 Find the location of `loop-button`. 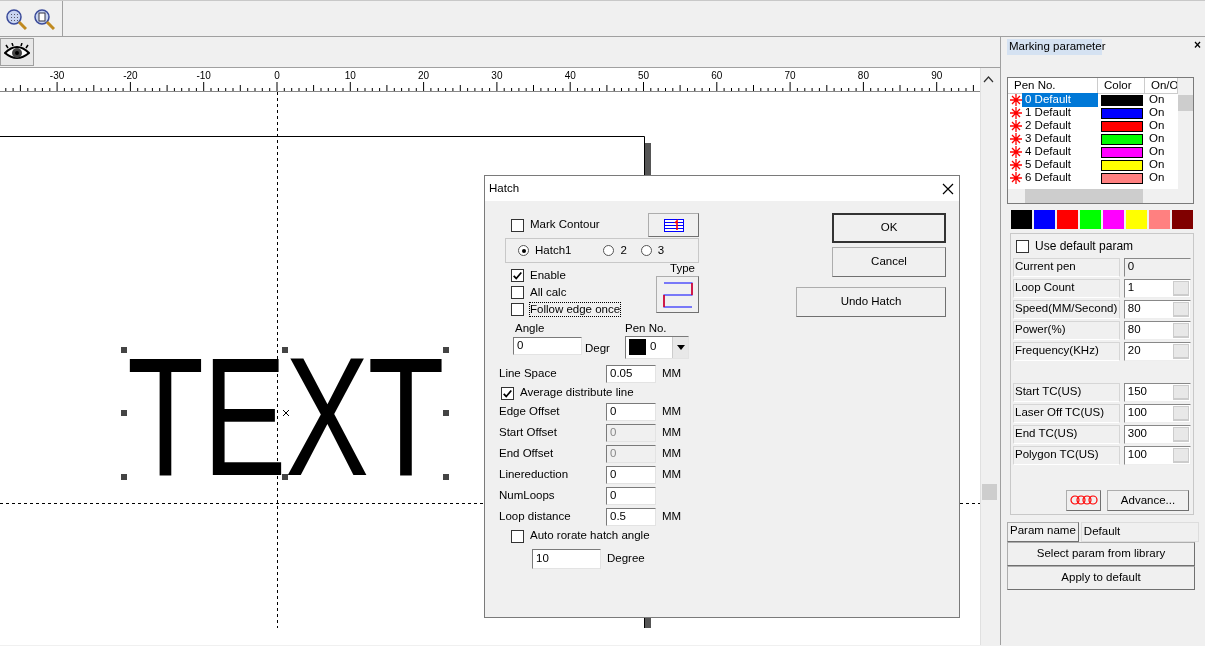

loop-button is located at coordinates (1083, 500).